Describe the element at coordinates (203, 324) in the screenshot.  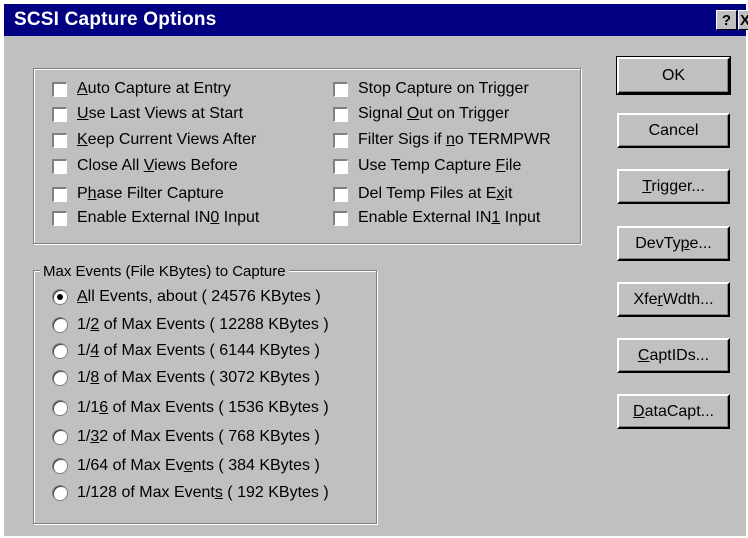
I see `radio-label: 1/2 of Max Events ( 12288 KBytes )` at that location.